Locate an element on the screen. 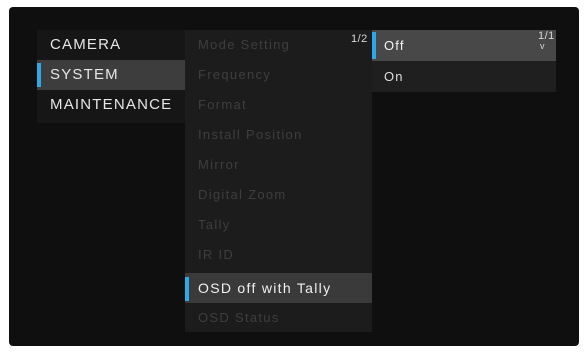  submenu-item-label: OSD Status is located at coordinates (239, 317).